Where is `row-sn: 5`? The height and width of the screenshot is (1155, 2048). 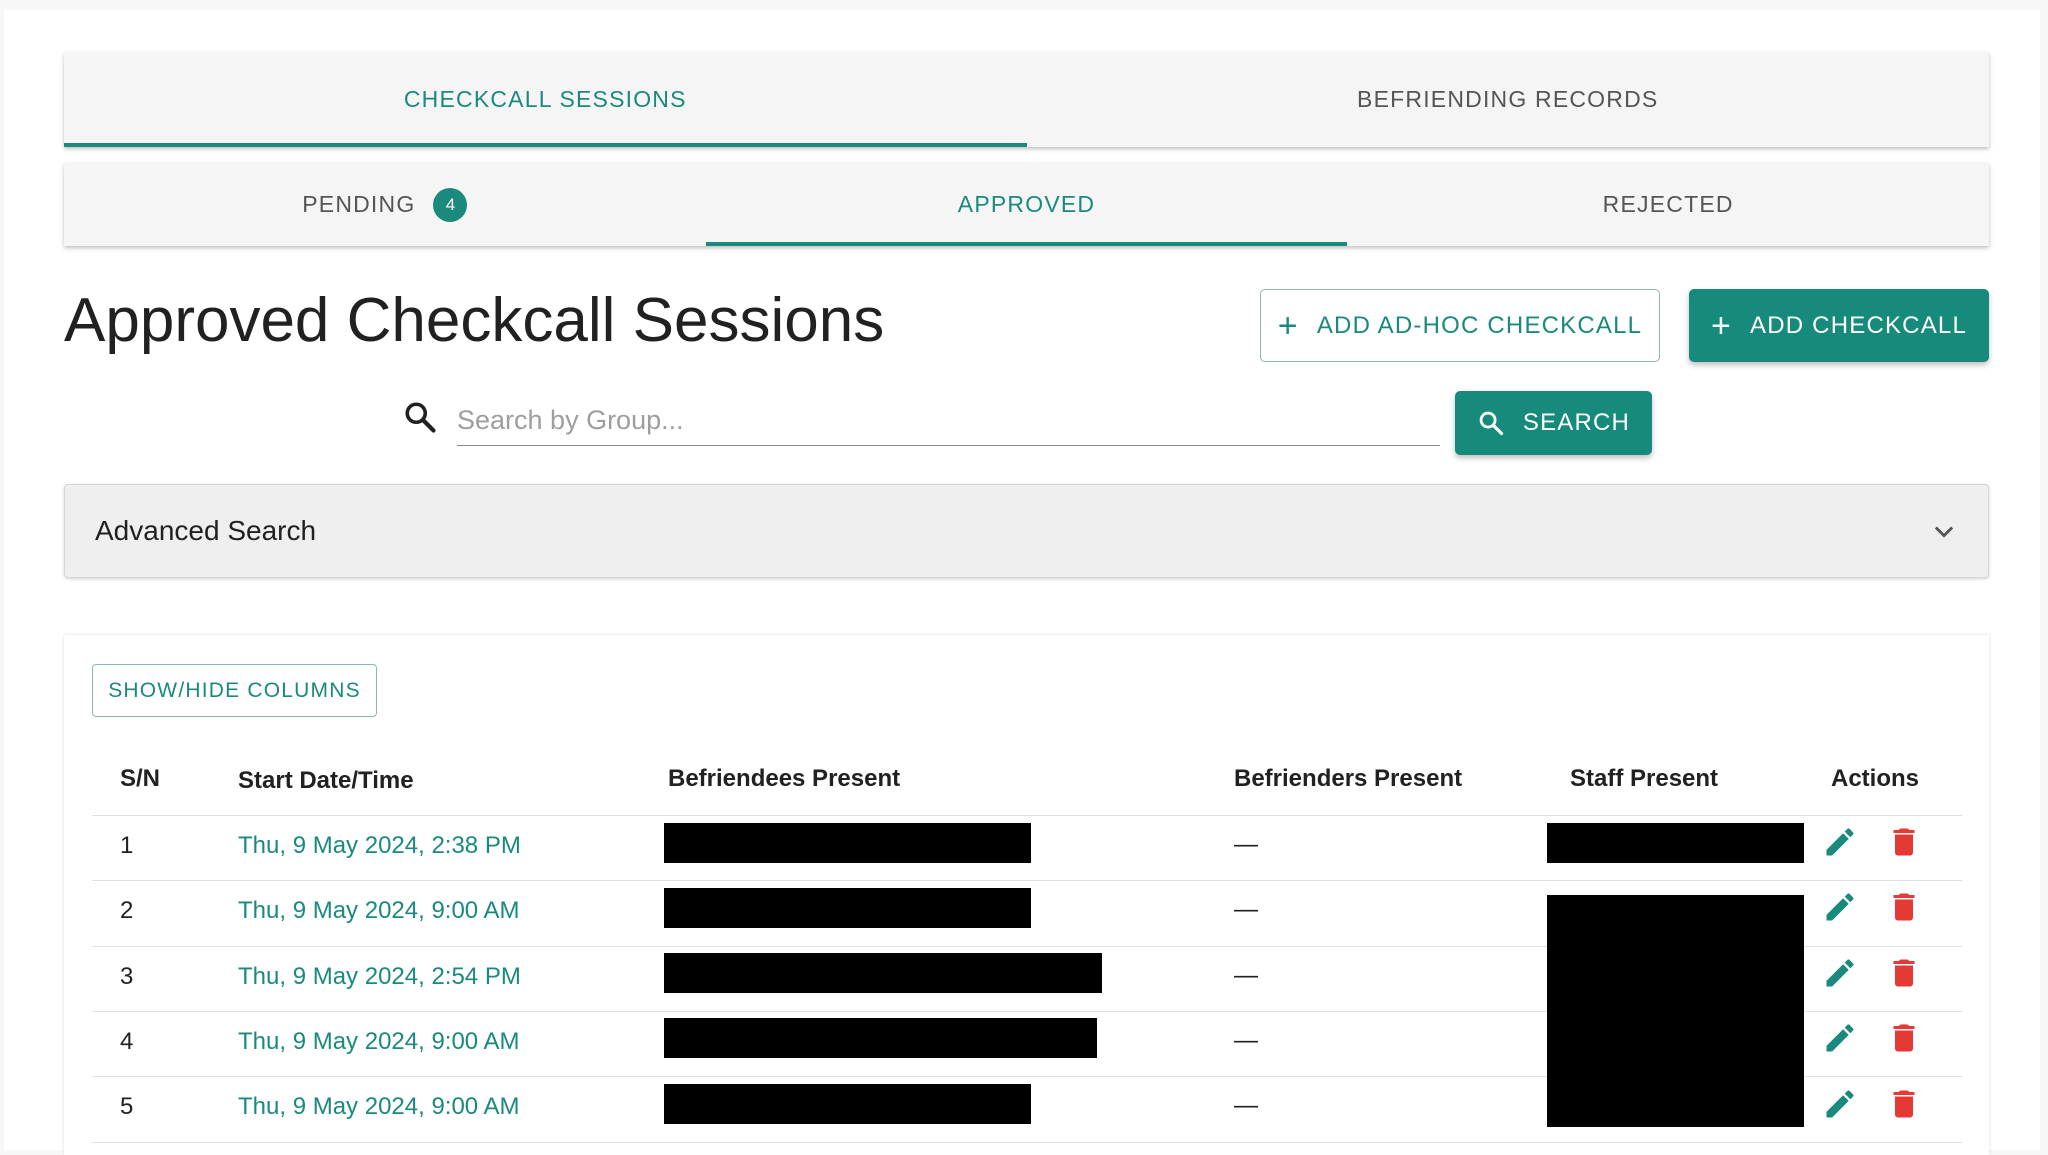 row-sn: 5 is located at coordinates (127, 1106).